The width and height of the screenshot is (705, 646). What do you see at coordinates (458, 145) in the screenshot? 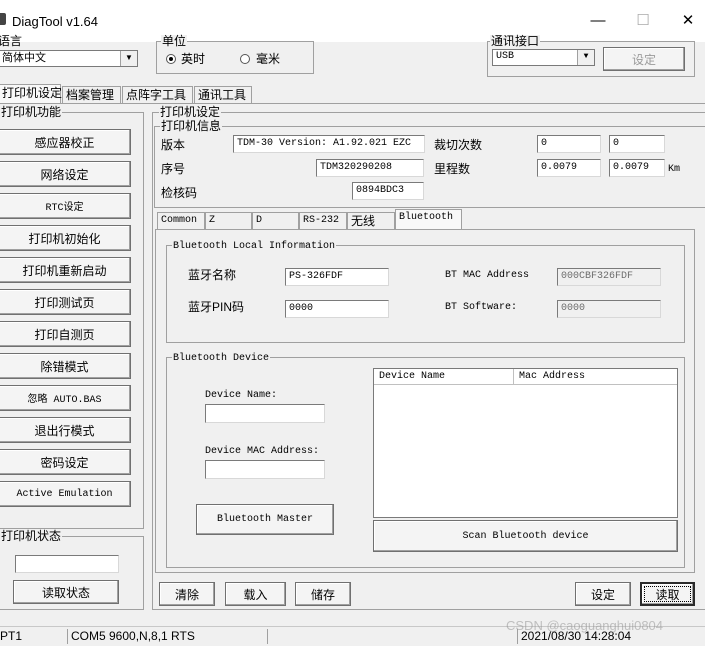
I see `cut-count-label: 裁切次数` at bounding box center [458, 145].